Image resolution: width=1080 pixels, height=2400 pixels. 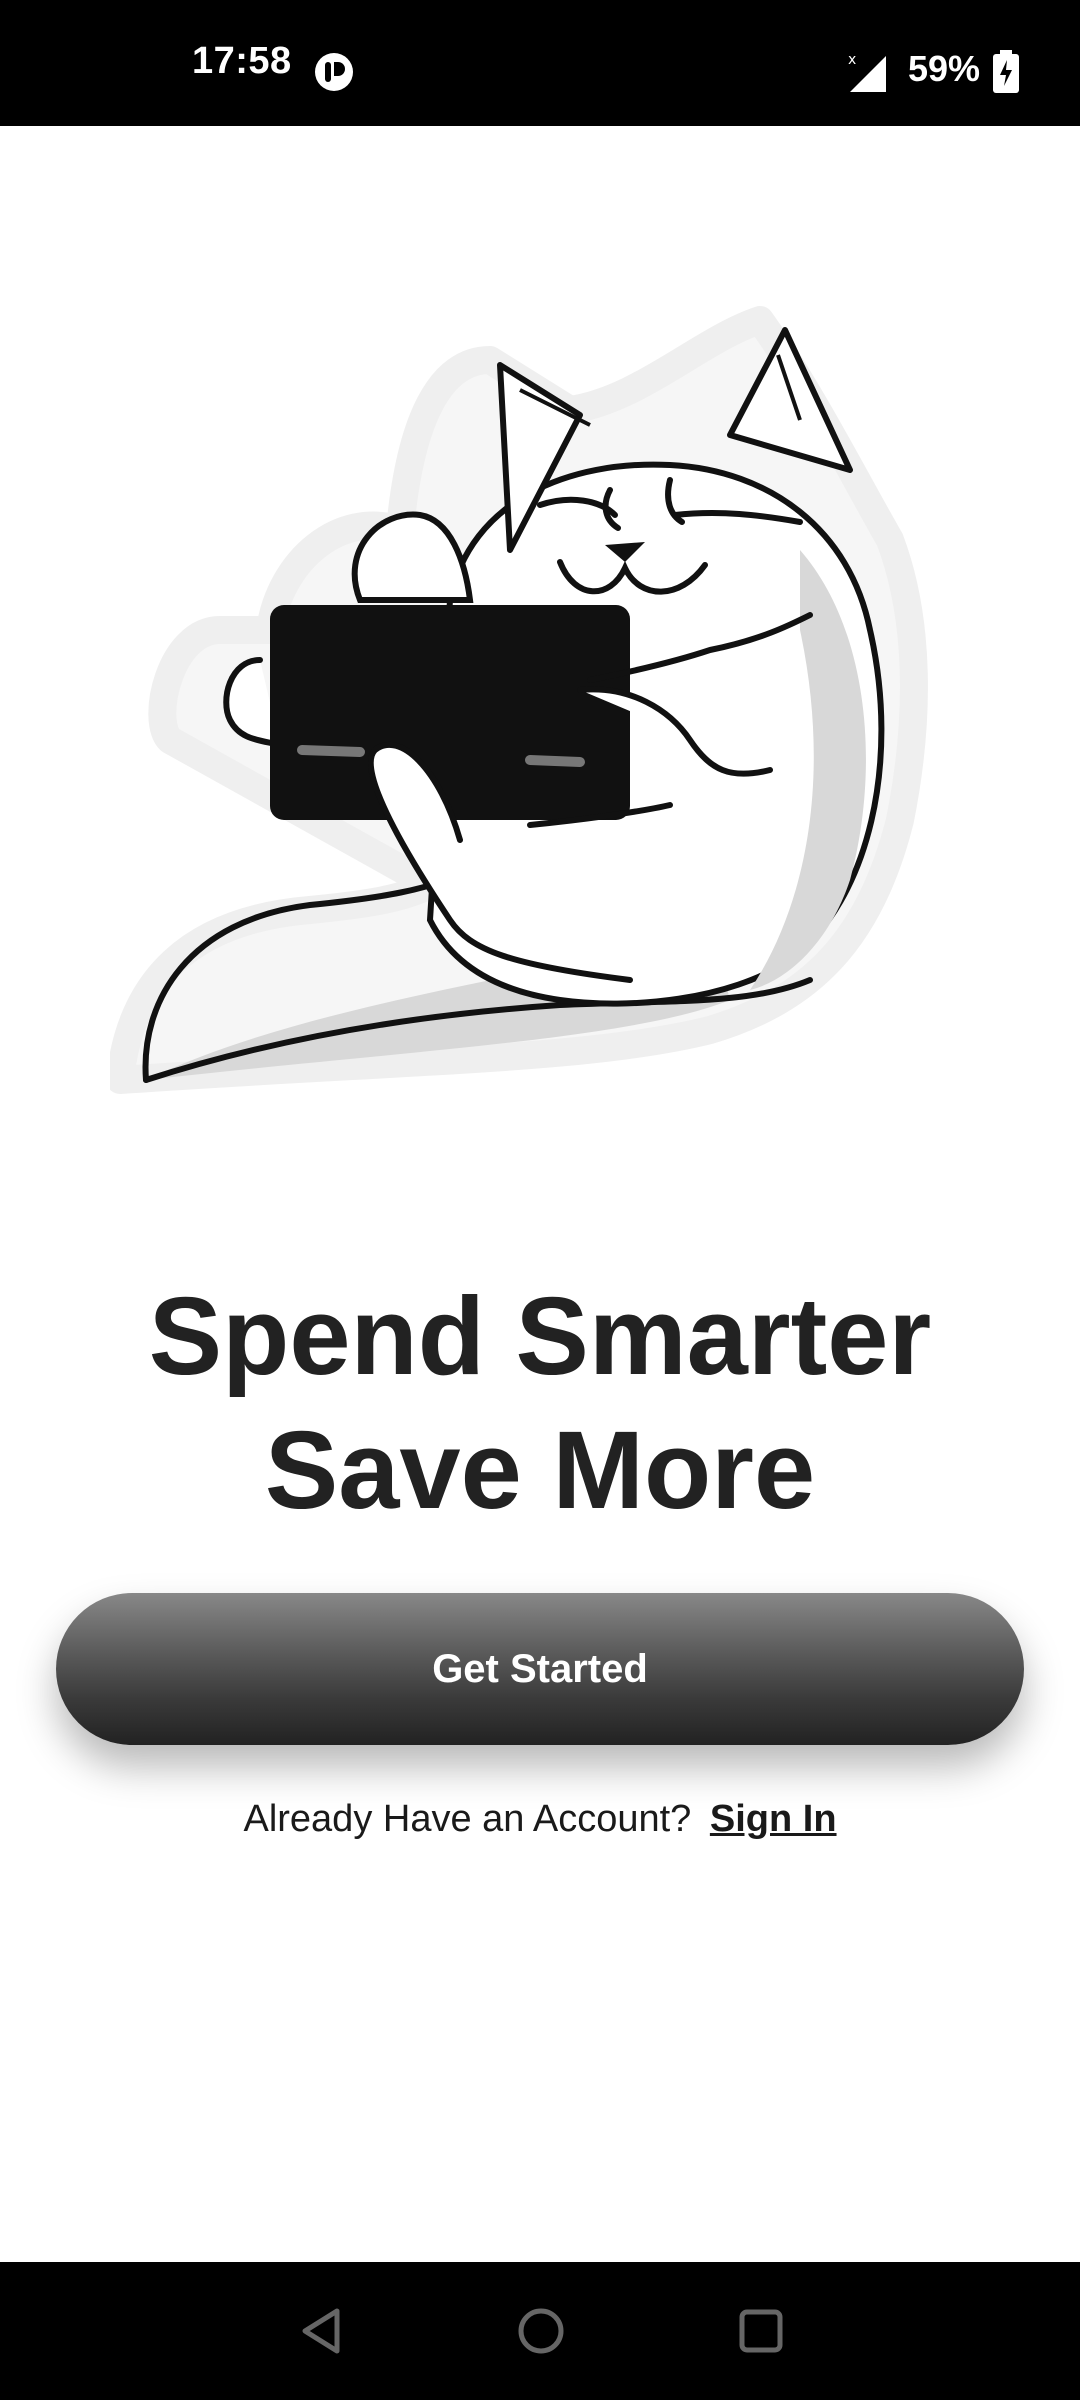 What do you see at coordinates (540, 63) in the screenshot?
I see `status-bar: 17:58 x 59%` at bounding box center [540, 63].